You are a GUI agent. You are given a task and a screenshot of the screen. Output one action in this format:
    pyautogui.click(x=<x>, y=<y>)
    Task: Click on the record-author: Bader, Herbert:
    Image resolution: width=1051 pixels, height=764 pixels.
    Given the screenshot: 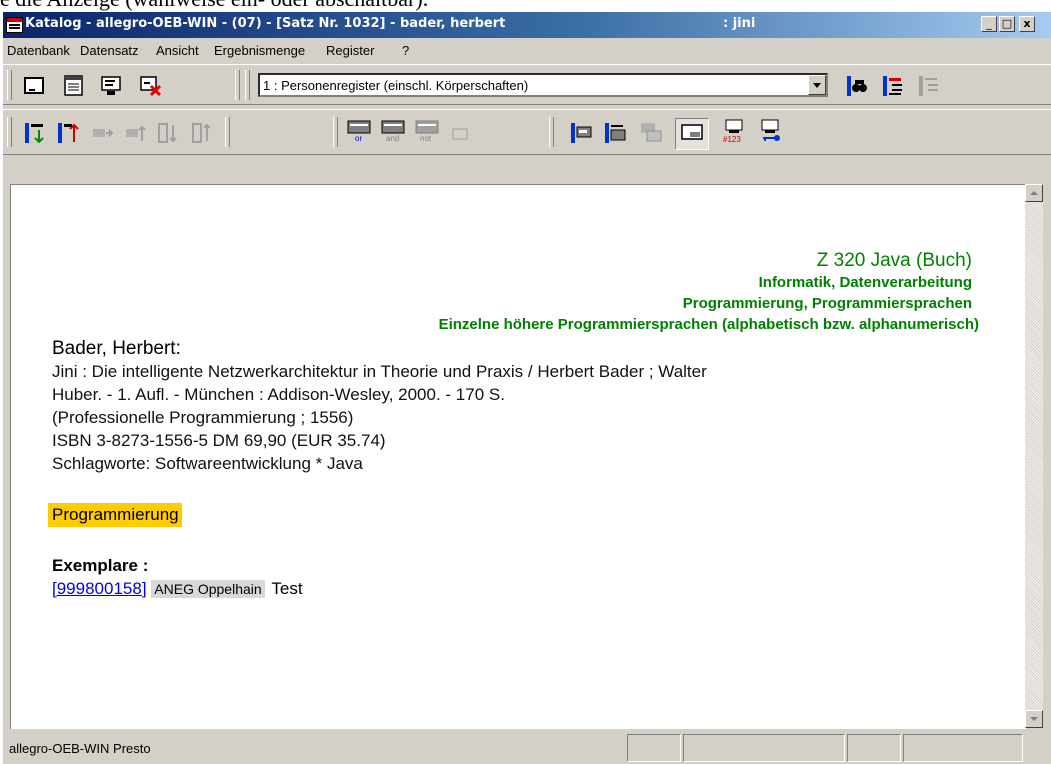 What is the action you would take?
    pyautogui.click(x=116, y=348)
    